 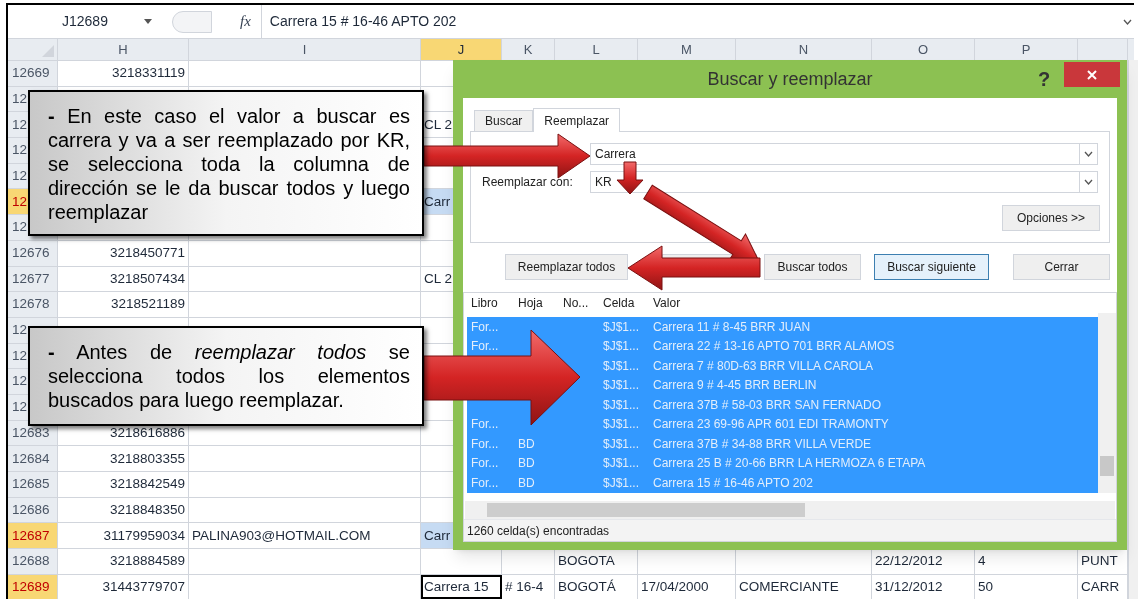 I want to click on dialog-button: Buscar siguiente, so click(x=931, y=267).